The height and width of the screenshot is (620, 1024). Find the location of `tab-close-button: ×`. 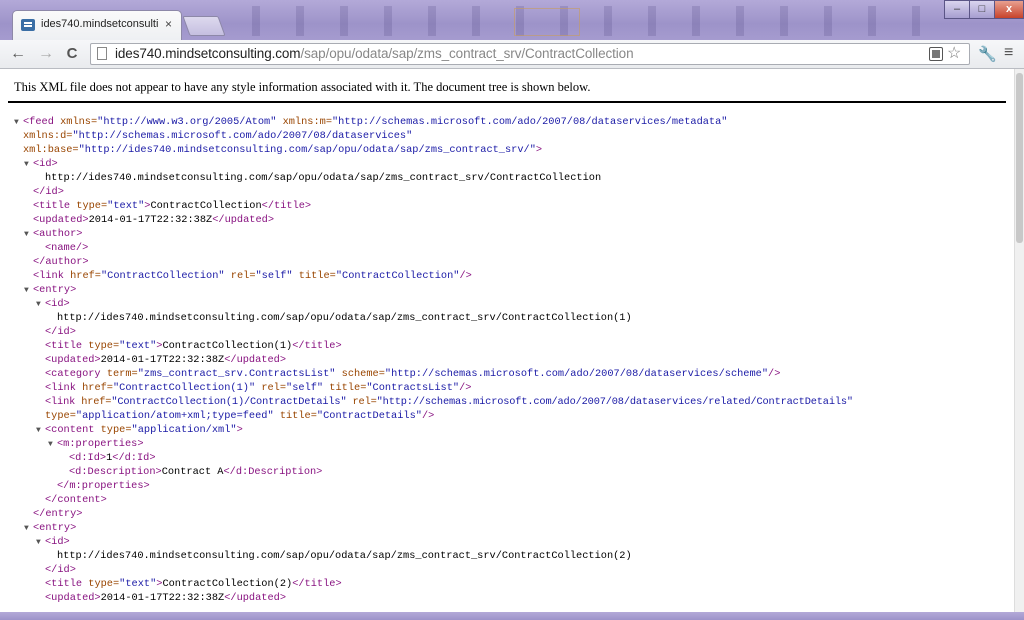

tab-close-button: × is located at coordinates (168, 24).